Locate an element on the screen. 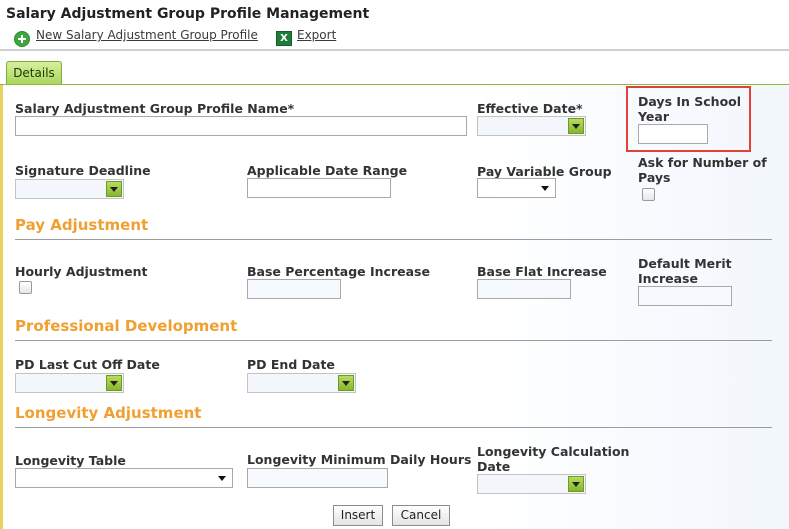 The height and width of the screenshot is (529, 789). longevity-table-select is located at coordinates (124, 478).